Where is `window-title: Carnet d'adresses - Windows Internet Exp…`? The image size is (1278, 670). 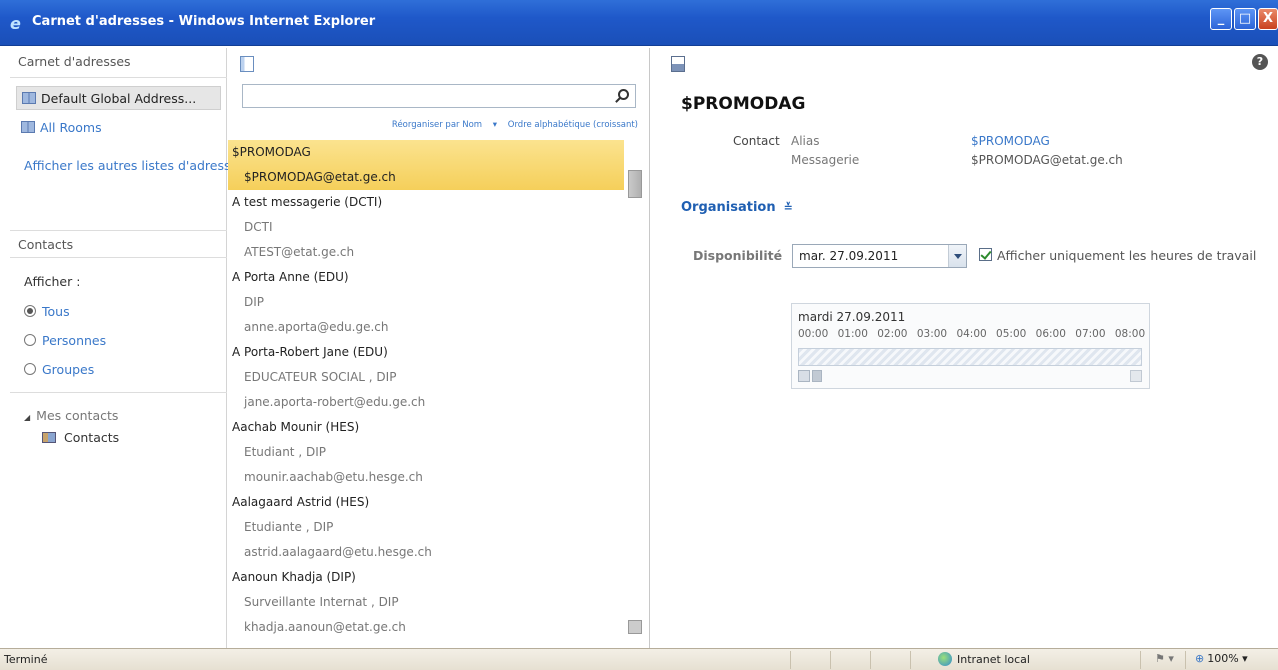
window-title: Carnet d'adresses - Windows Internet Exp… is located at coordinates (204, 21).